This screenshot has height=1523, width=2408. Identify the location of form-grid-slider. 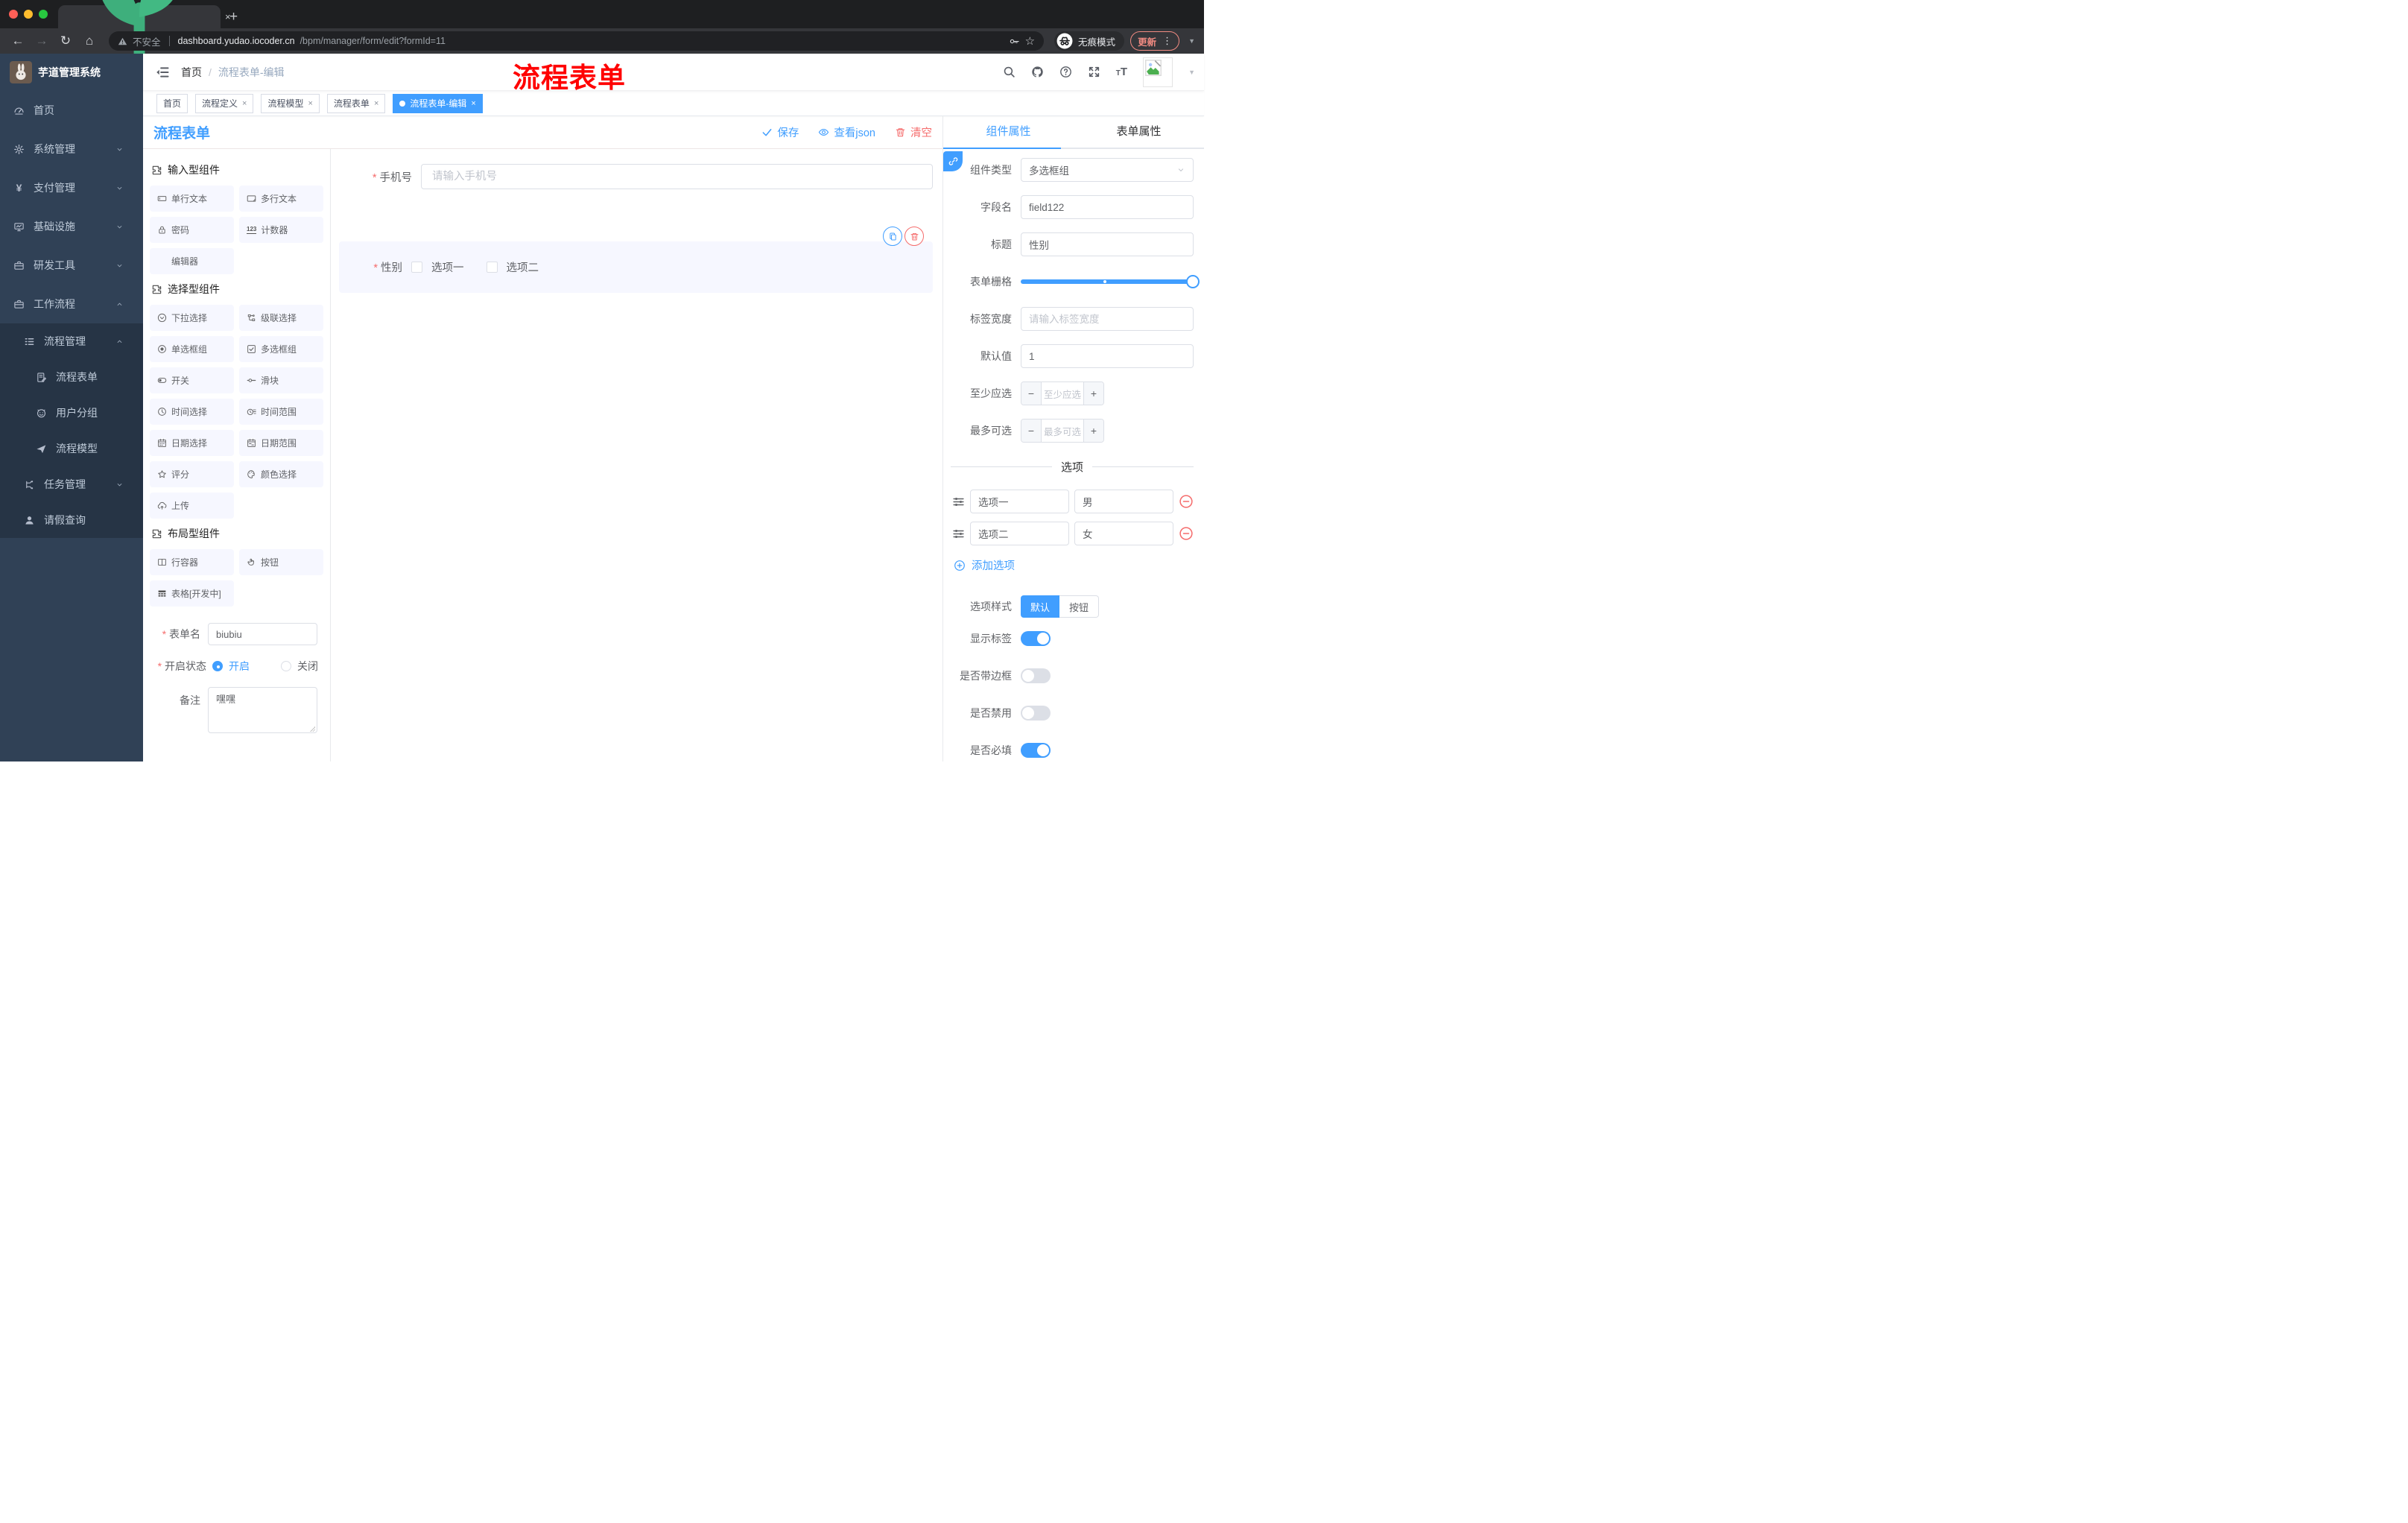
(1110, 282).